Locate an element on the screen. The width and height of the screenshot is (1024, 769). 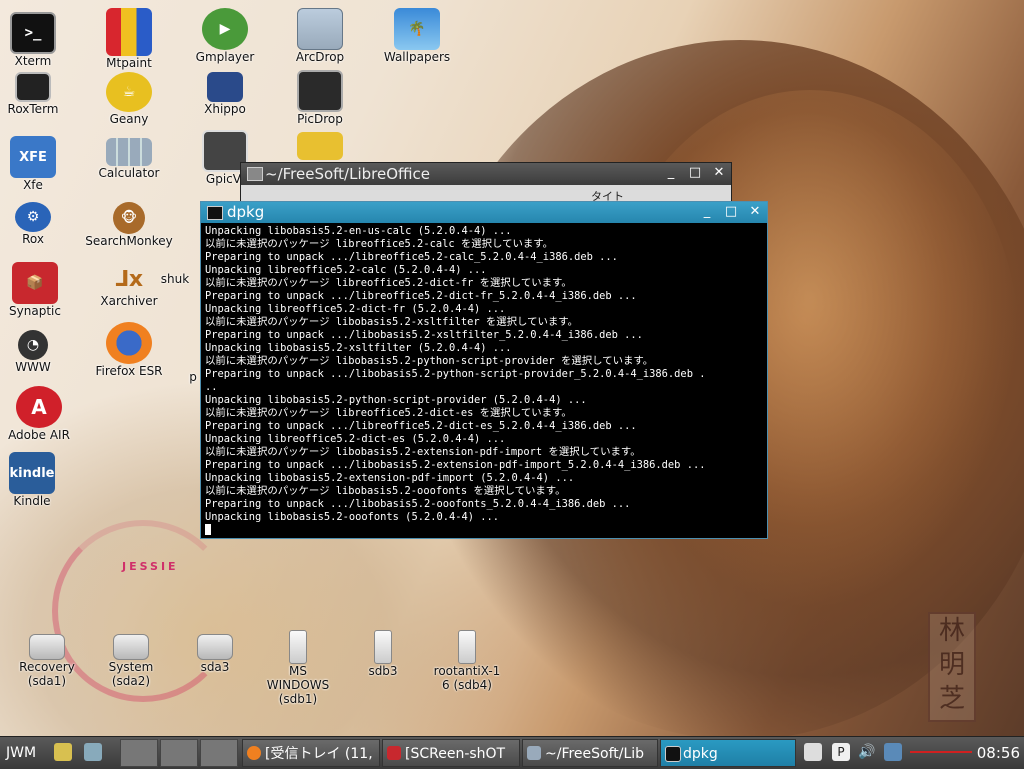
task-screenshot: [SCReen-shOT is located at coordinates (451, 753).